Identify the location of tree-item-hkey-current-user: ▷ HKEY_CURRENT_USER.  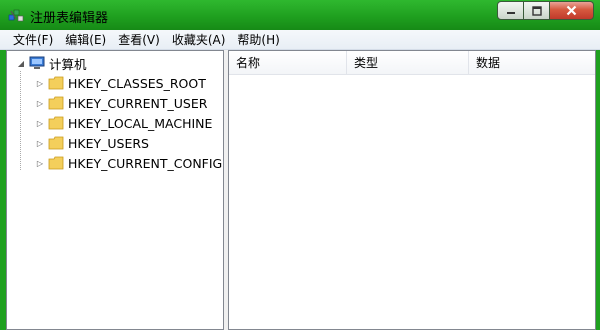
(121, 103).